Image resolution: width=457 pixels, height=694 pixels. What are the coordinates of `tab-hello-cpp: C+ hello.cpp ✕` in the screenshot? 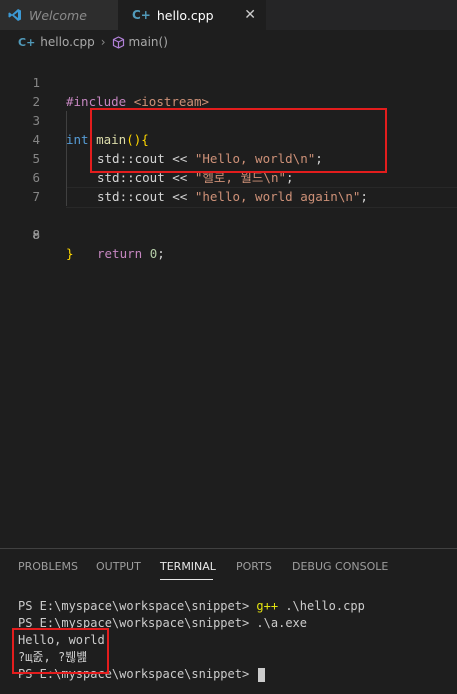 It's located at (192, 15).